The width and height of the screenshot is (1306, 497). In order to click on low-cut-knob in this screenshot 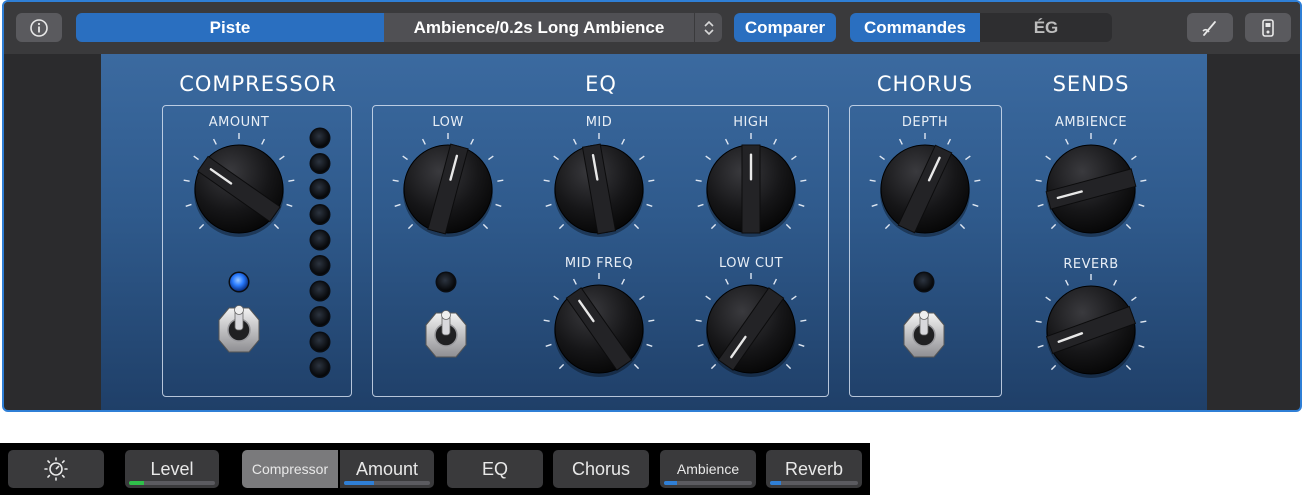, I will do `click(751, 325)`.